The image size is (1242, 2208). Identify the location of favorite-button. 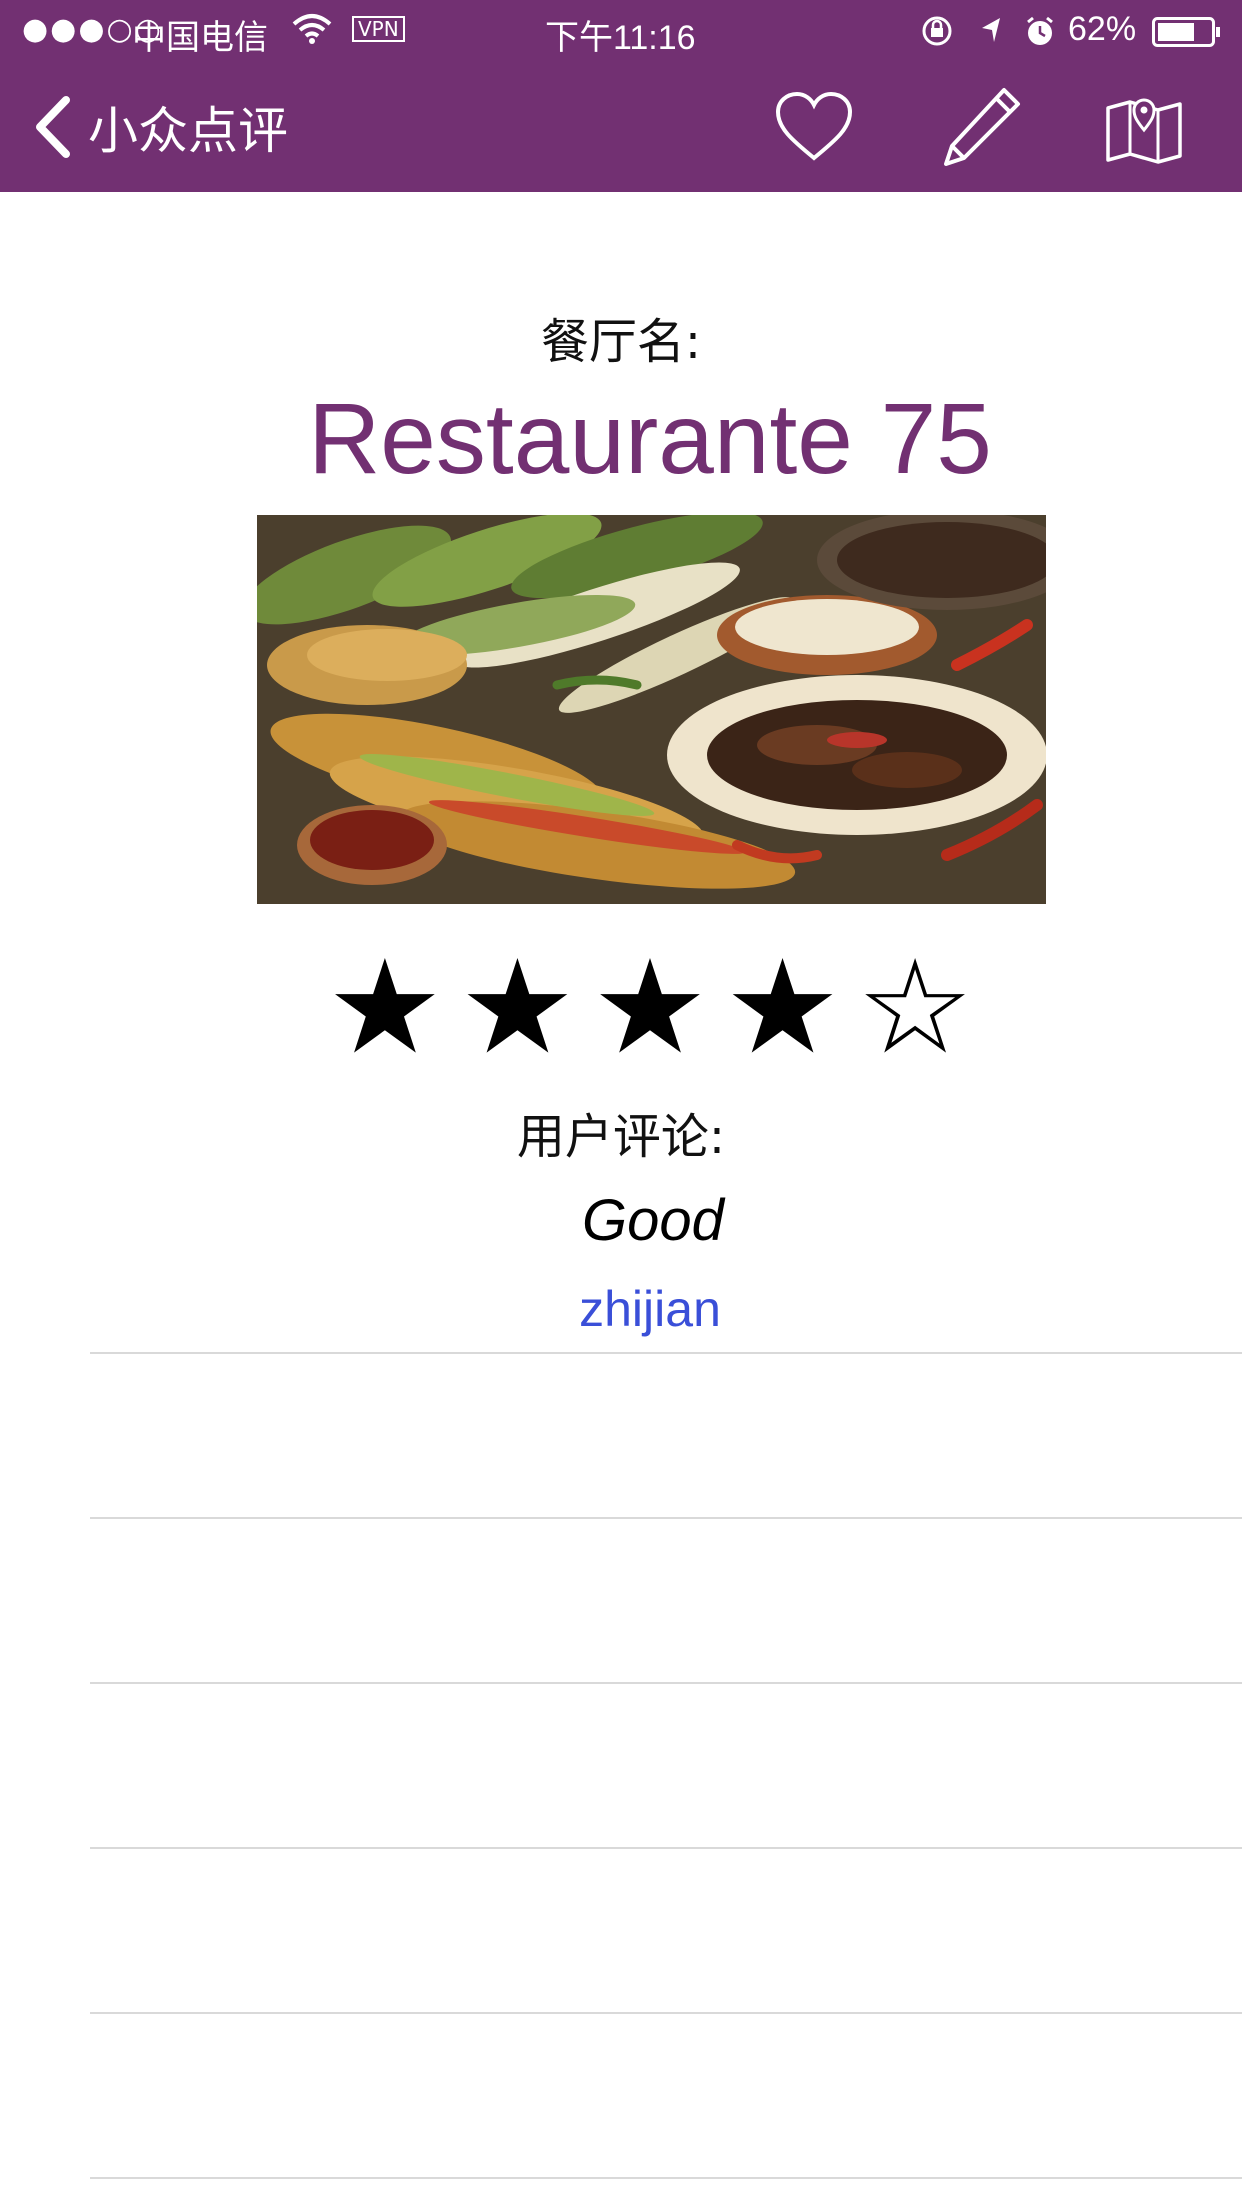
(814, 128).